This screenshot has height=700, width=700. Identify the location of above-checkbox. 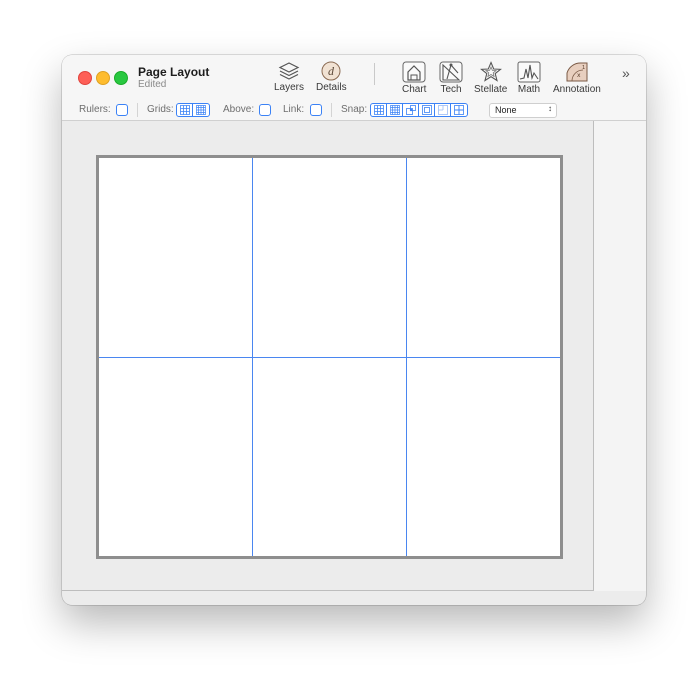
(265, 110).